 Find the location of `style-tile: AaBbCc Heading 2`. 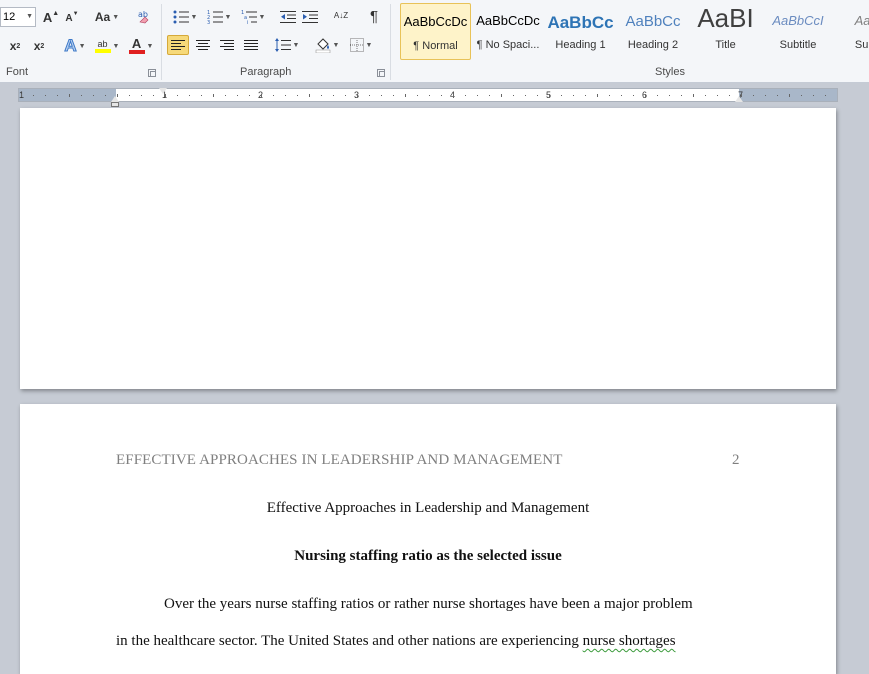

style-tile: AaBbCc Heading 2 is located at coordinates (653, 31).